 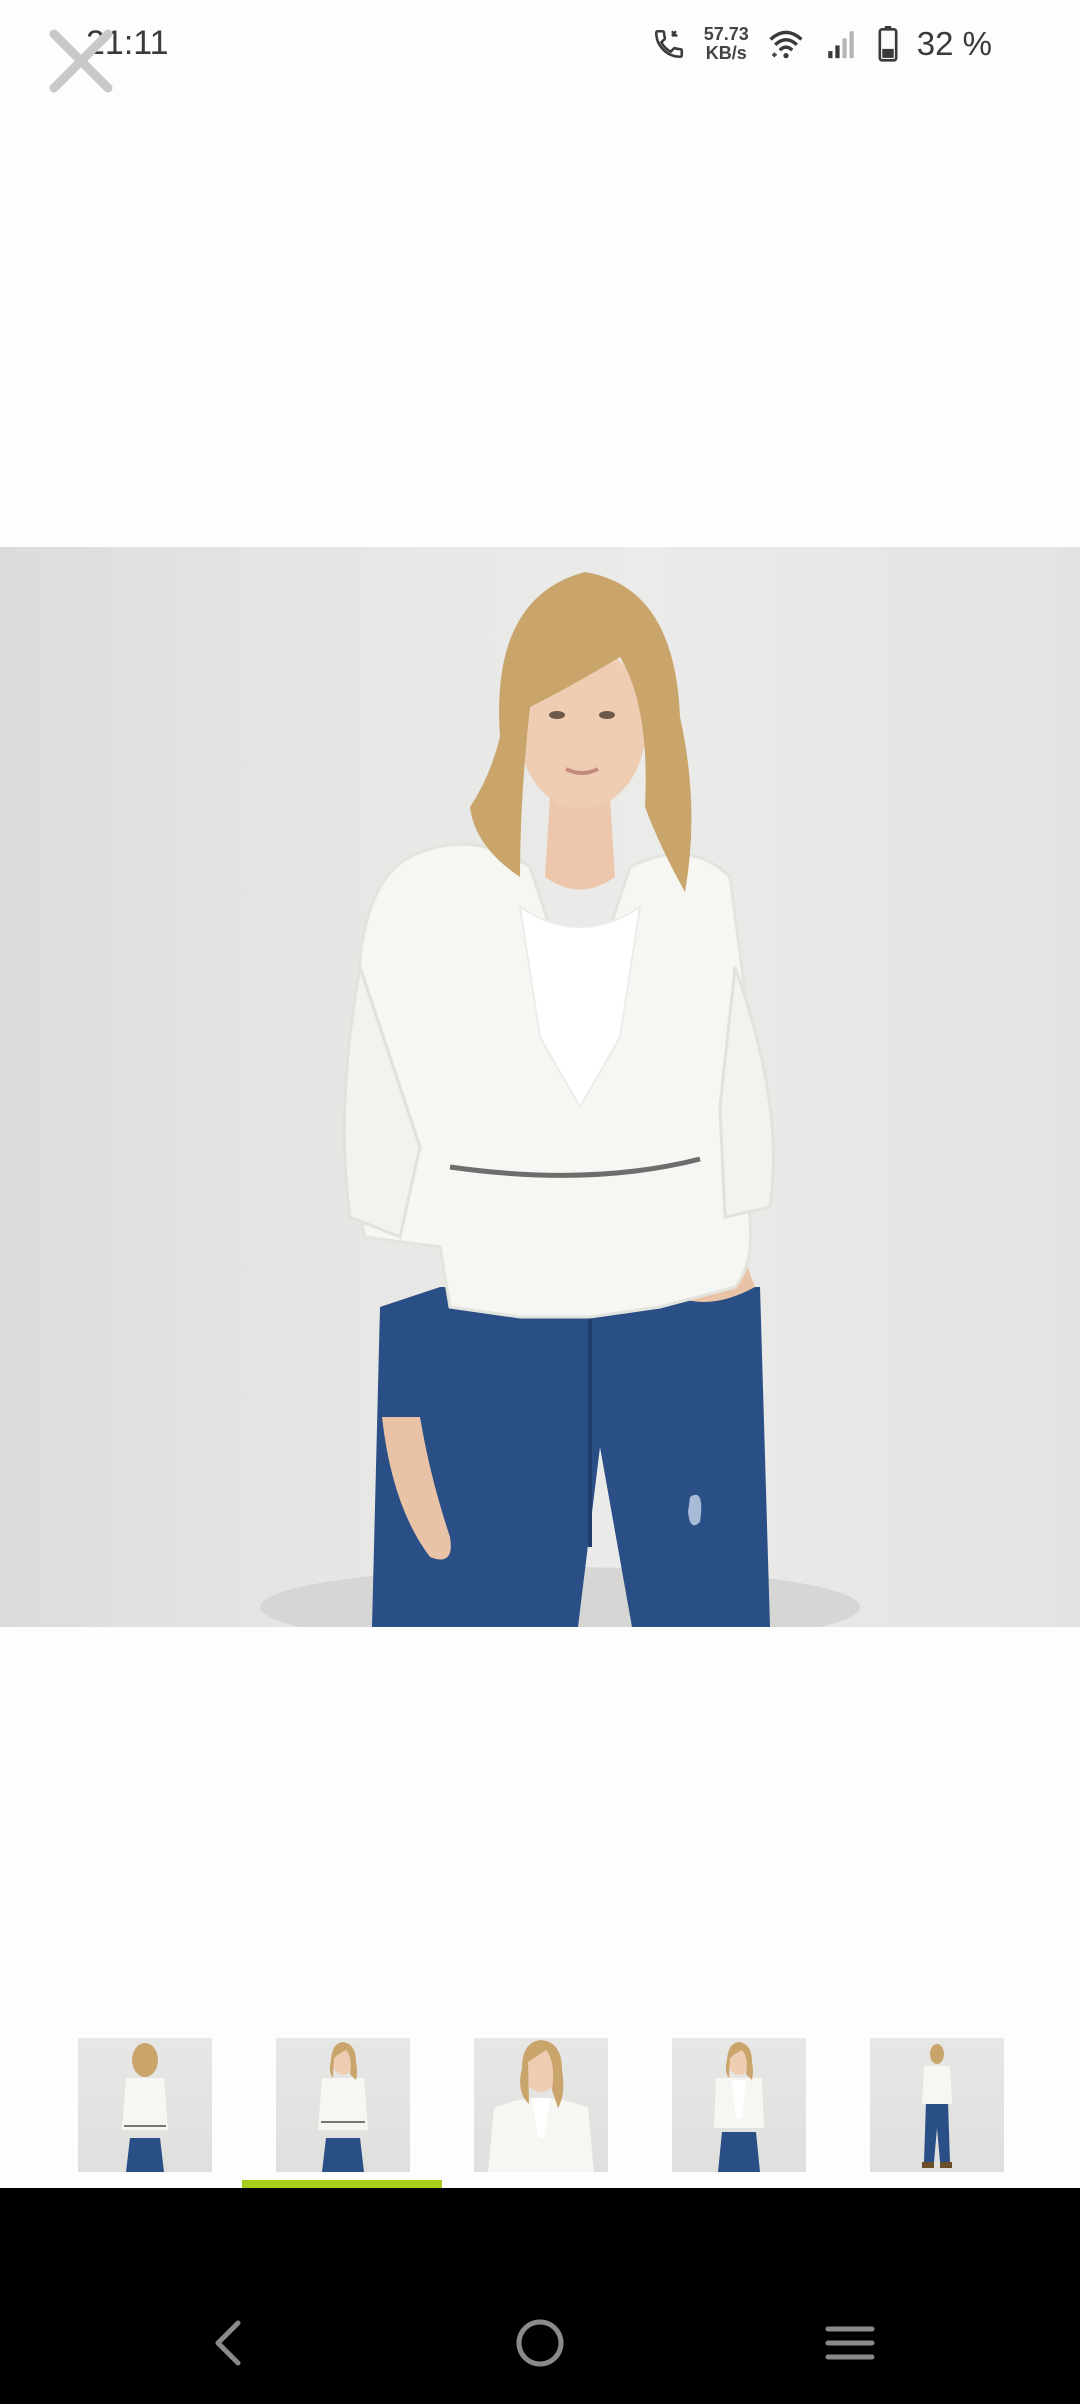 I want to click on thumbnail-strip, so click(x=540, y=2105).